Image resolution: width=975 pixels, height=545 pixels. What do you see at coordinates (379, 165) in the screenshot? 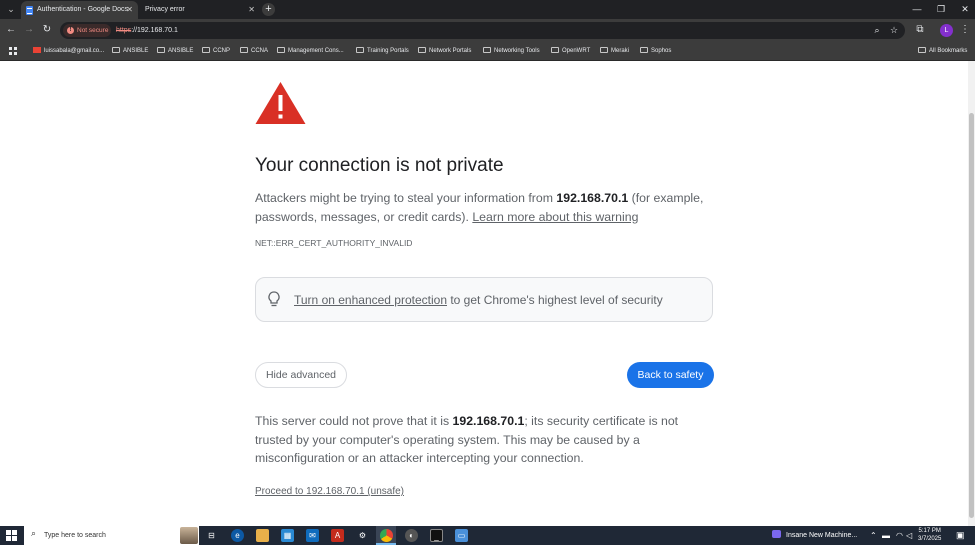
I see `page-heading: Your connection is not private` at bounding box center [379, 165].